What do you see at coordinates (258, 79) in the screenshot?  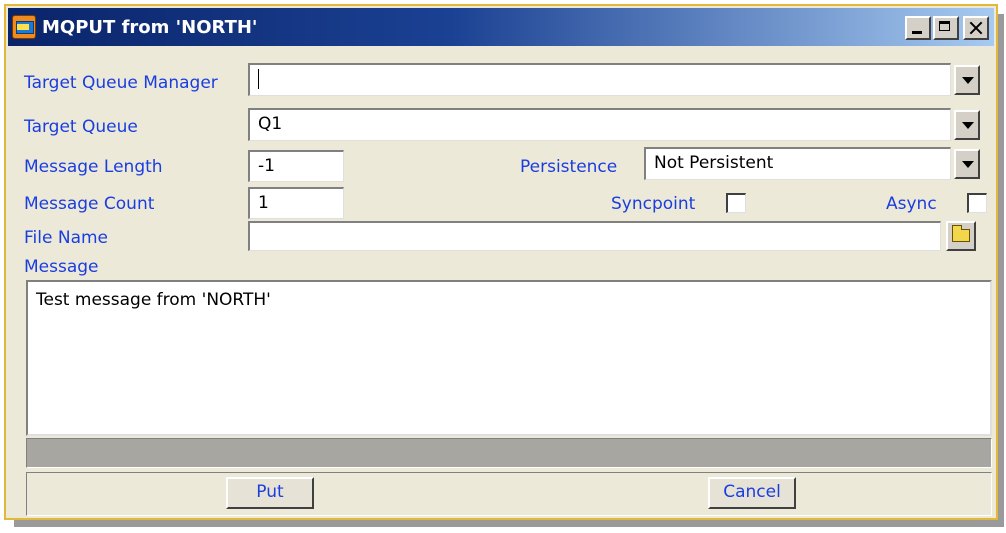 I see `text-caret` at bounding box center [258, 79].